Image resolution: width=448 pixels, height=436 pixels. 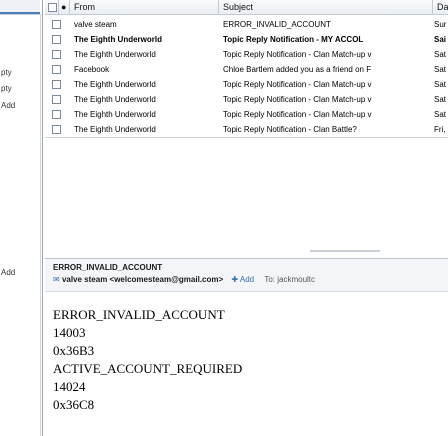 What do you see at coordinates (277, 24) in the screenshot?
I see `row-subject: ERROR_INVALID_ACCOUNT` at bounding box center [277, 24].